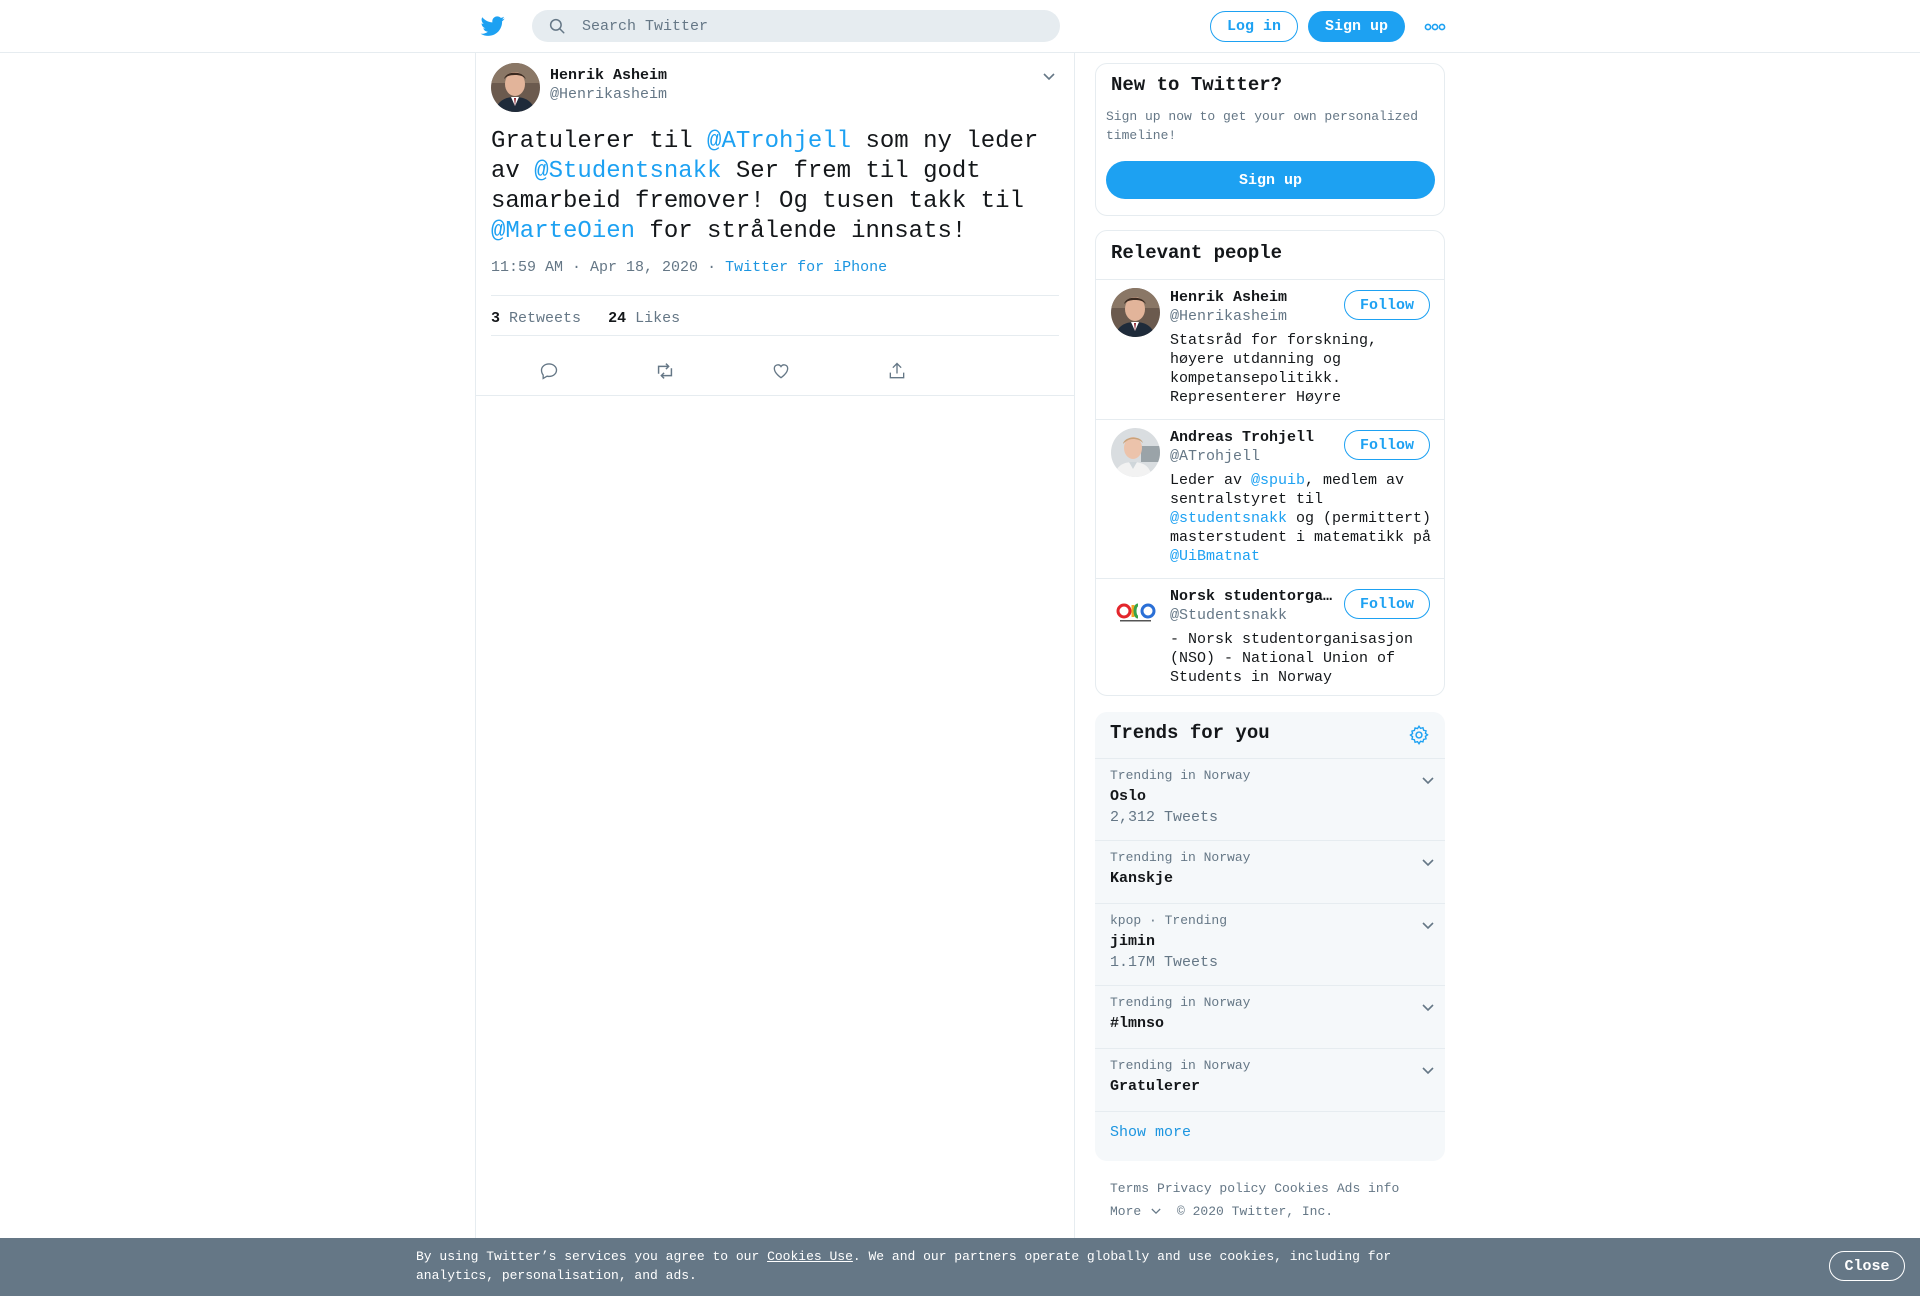 The height and width of the screenshot is (1296, 1920). Describe the element at coordinates (1252, 437) in the screenshot. I see `person-name: Andreas Trohjell` at that location.